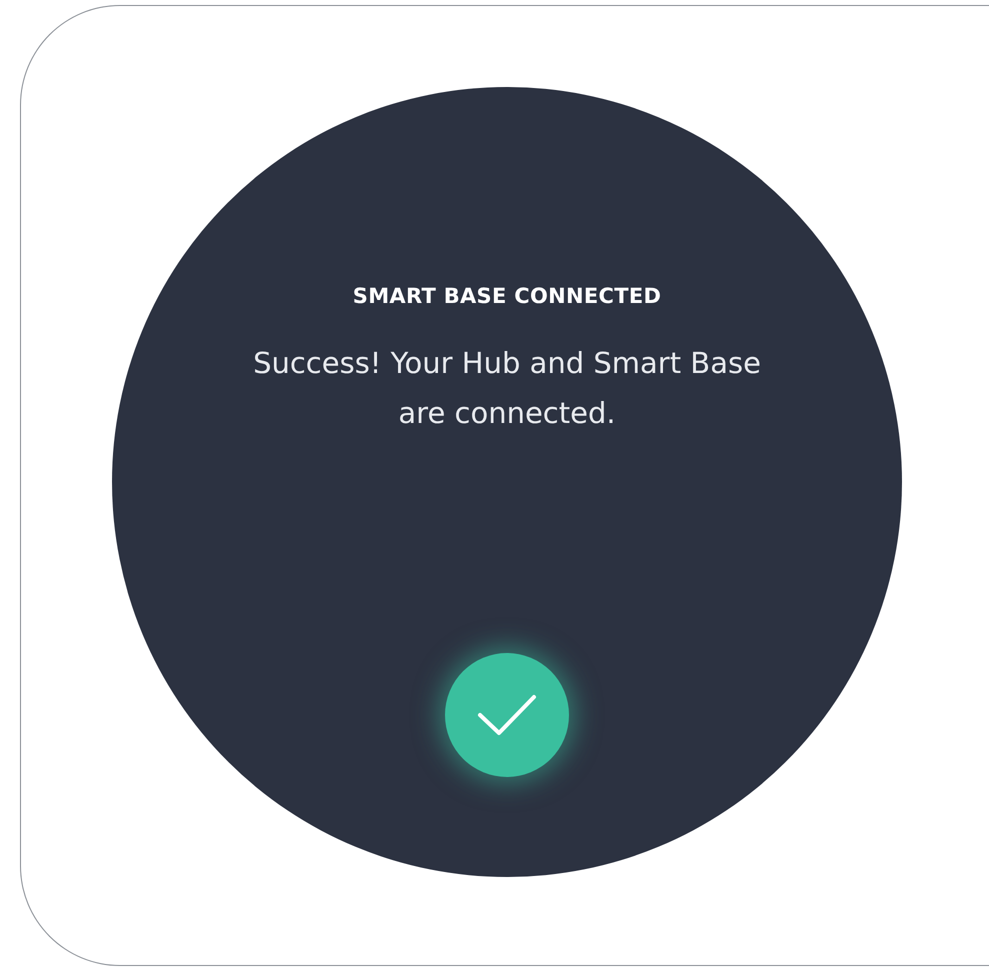 This screenshot has height=967, width=989. What do you see at coordinates (507, 715) in the screenshot?
I see `checkmark-icon` at bounding box center [507, 715].